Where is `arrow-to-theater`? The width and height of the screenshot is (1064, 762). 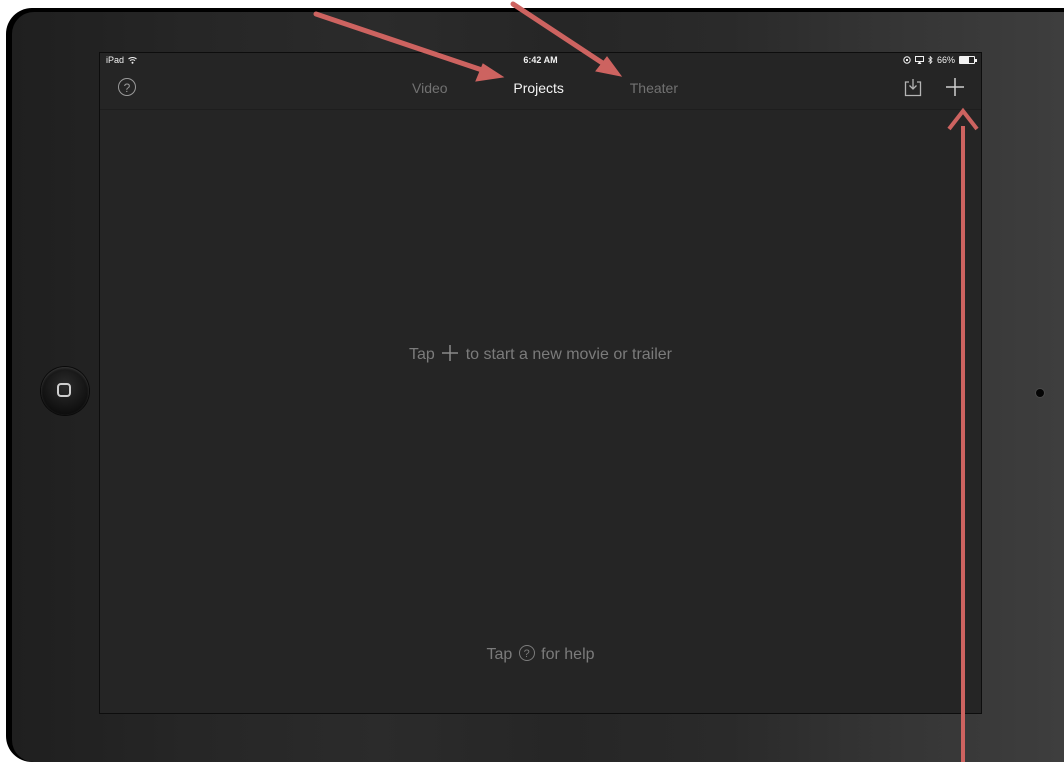
arrow-to-theater is located at coordinates (558, 34).